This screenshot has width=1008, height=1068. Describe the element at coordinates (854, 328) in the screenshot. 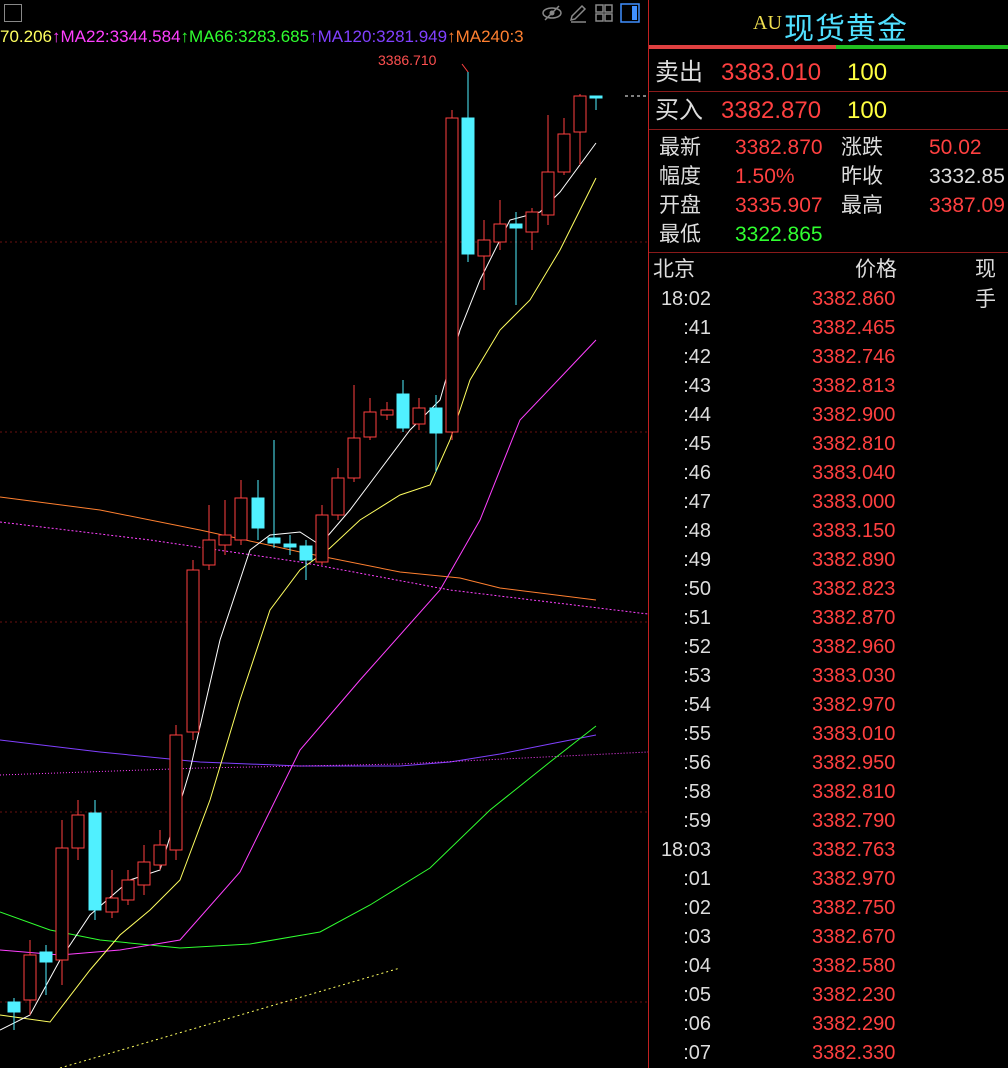

I see `tick-price: 3382.465` at that location.